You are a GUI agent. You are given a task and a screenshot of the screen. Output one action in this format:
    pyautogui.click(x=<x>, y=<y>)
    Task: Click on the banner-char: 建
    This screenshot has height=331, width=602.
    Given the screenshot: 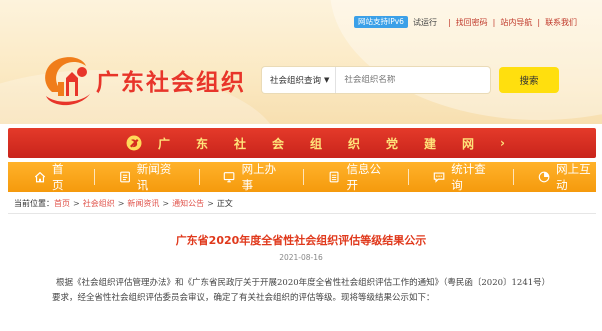 What is the action you would take?
    pyautogui.click(x=430, y=143)
    